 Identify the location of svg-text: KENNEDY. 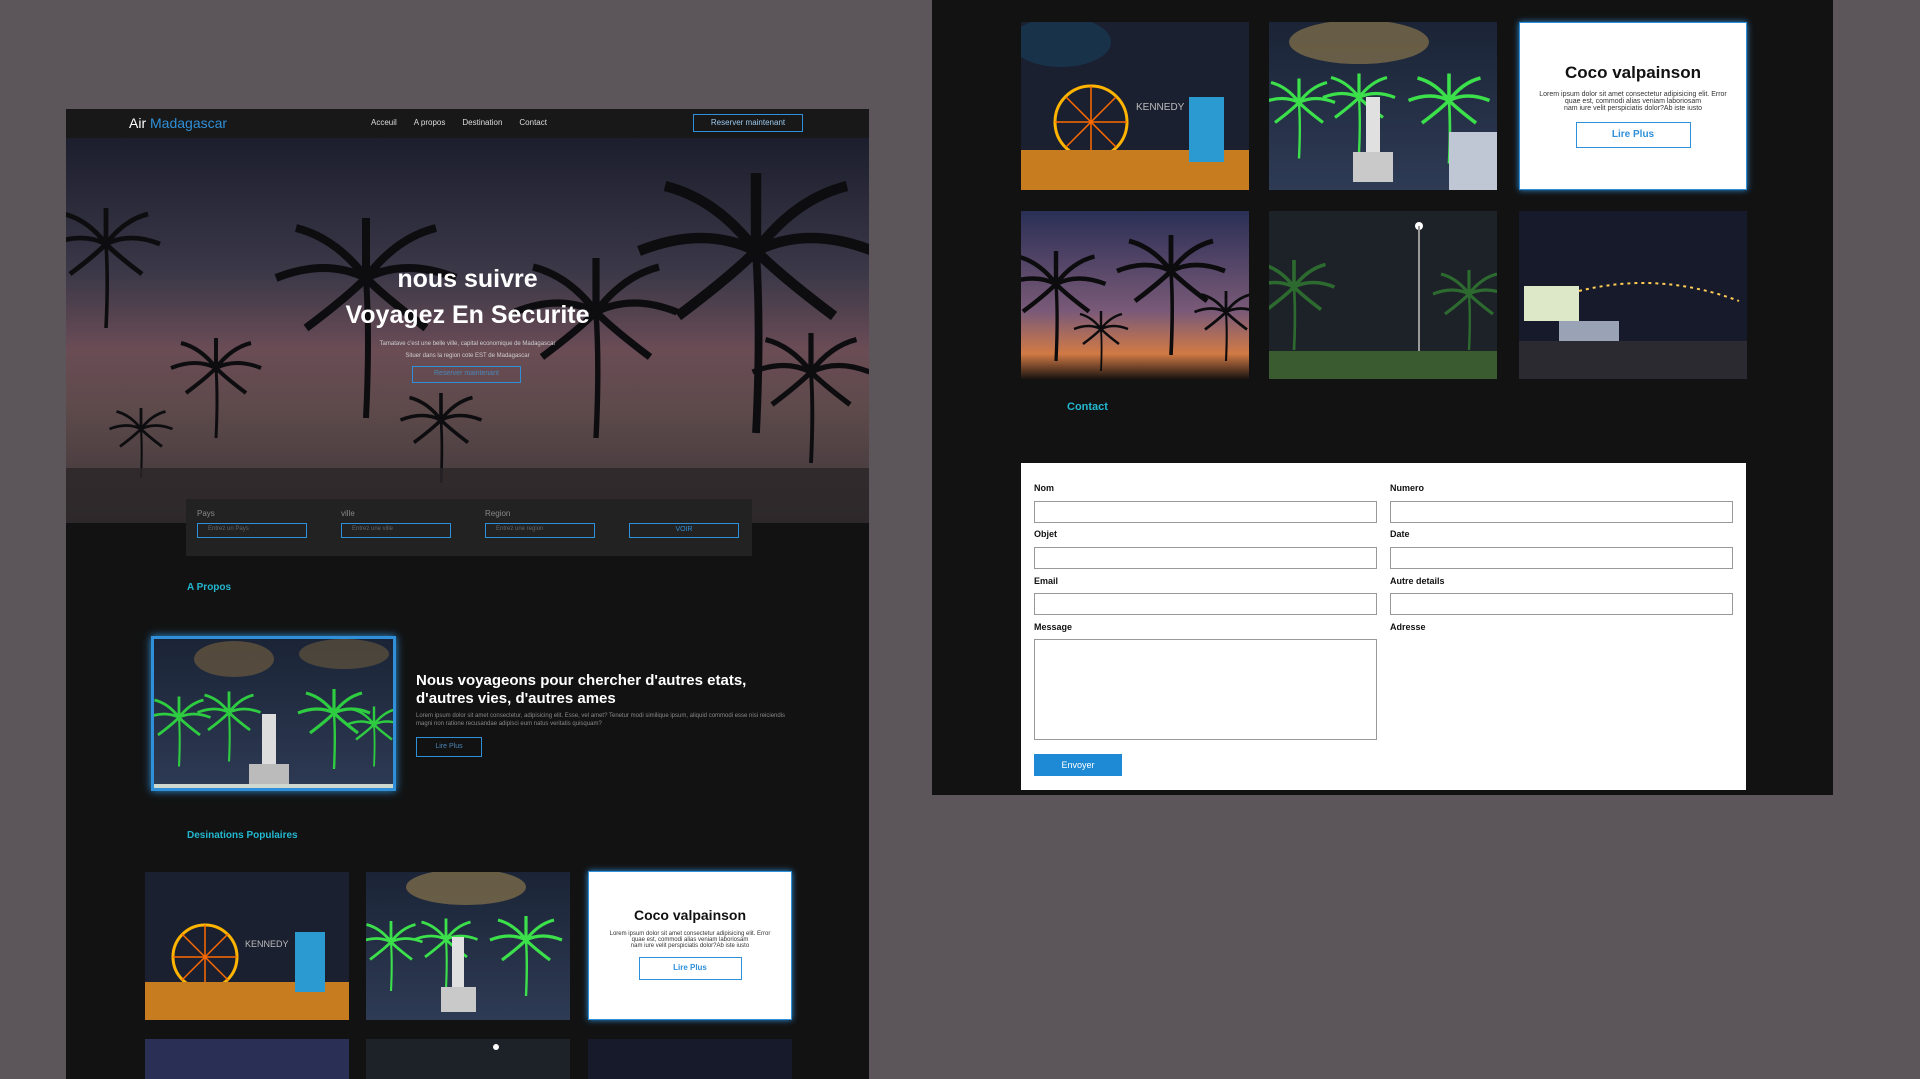
(1160, 107).